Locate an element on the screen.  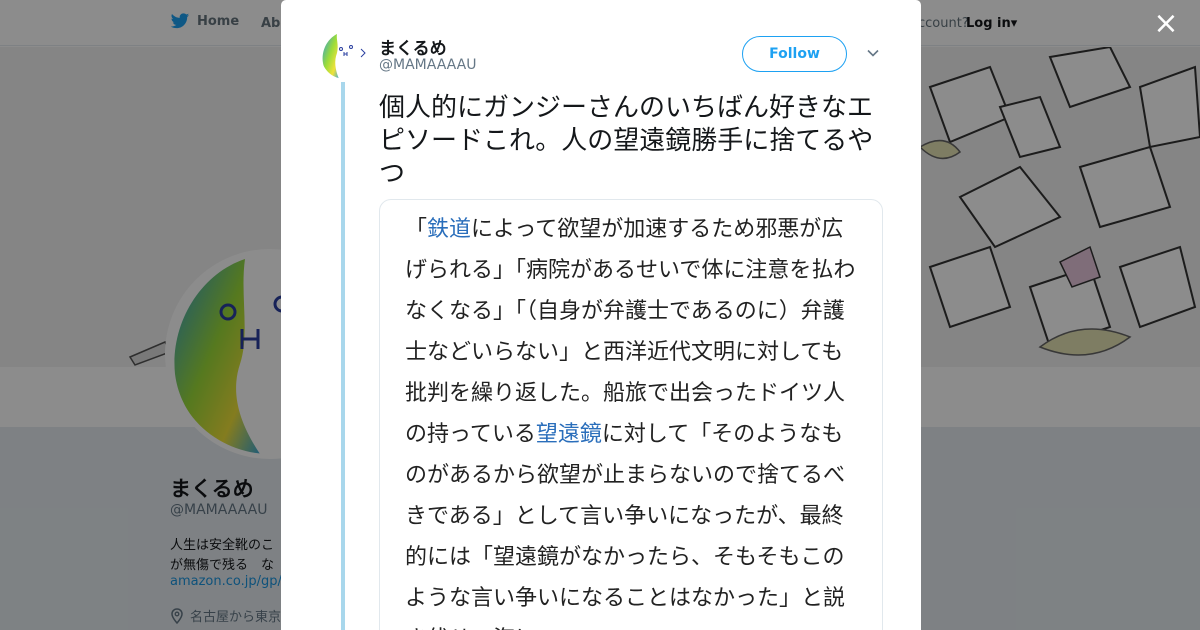
quote-link-railway: 鉄道 is located at coordinates (449, 229).